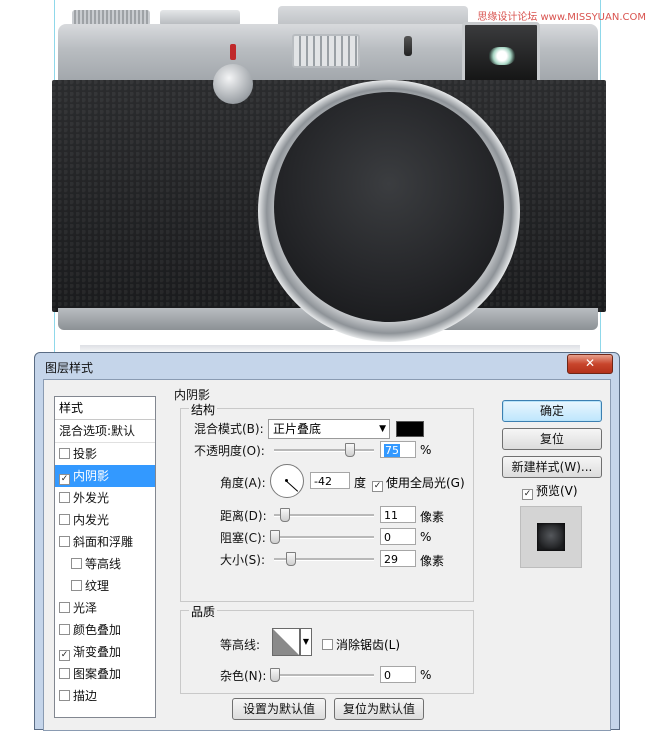 This screenshot has height=731, width=652. I want to click on style-item-label: 颜色叠加, so click(97, 630).